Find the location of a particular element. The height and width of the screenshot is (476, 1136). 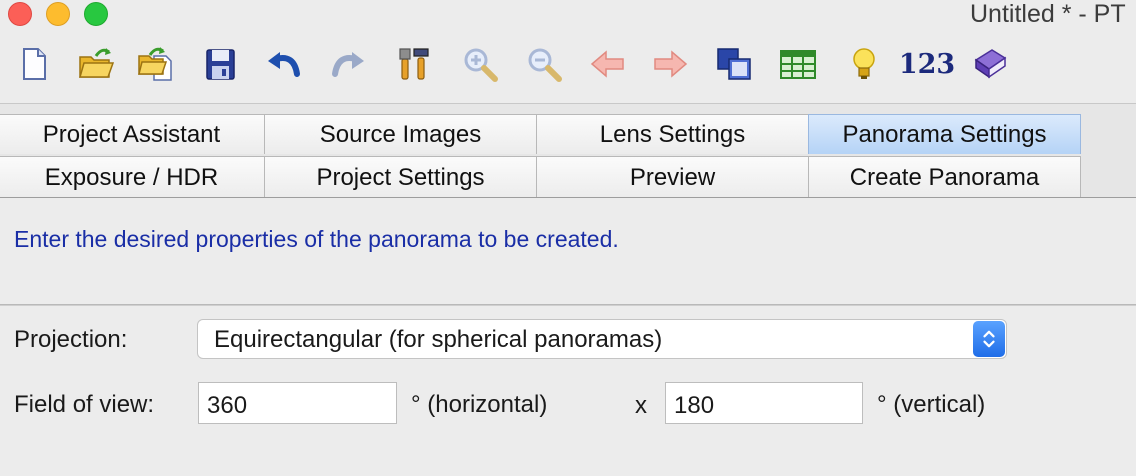

projection-label: Projection: is located at coordinates (71, 339).